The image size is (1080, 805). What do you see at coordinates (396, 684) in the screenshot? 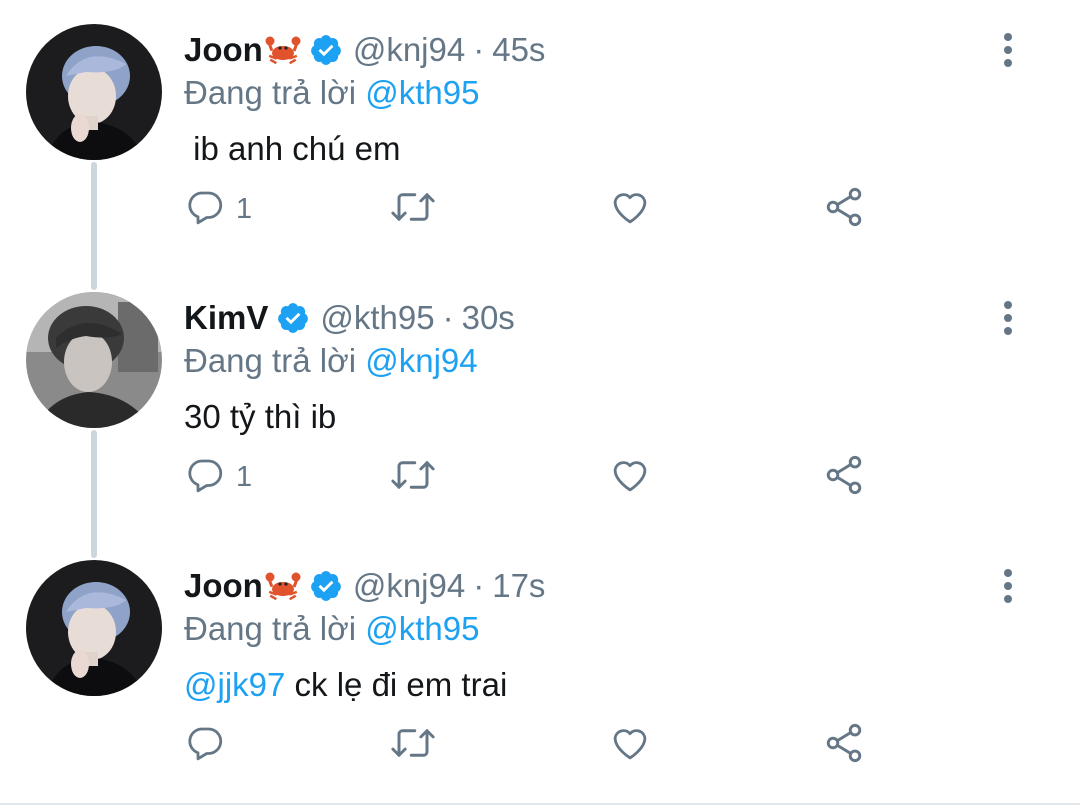
I see `tweet-text-content: ck lẹ đi em trai` at bounding box center [396, 684].